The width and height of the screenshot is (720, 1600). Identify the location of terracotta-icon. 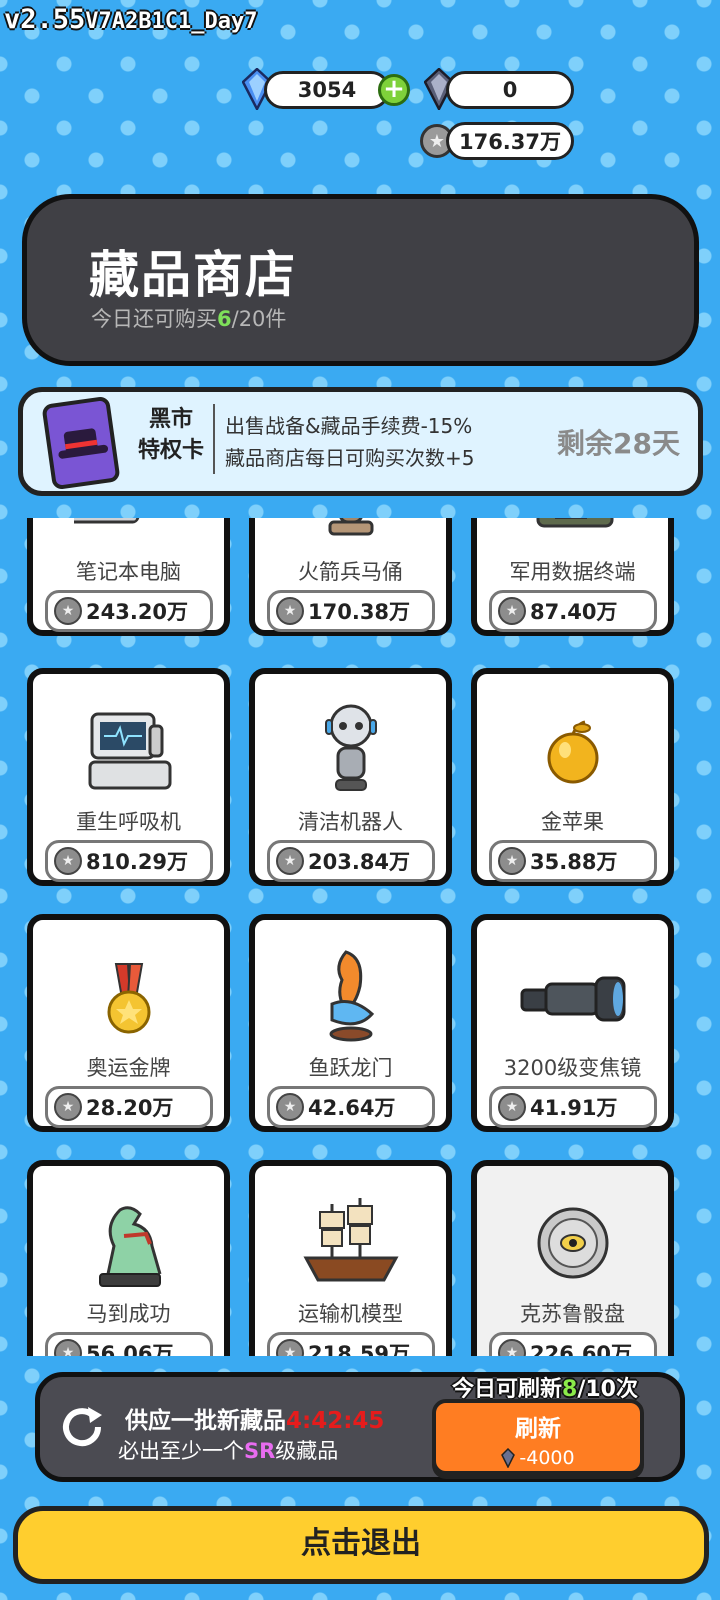
(350, 527).